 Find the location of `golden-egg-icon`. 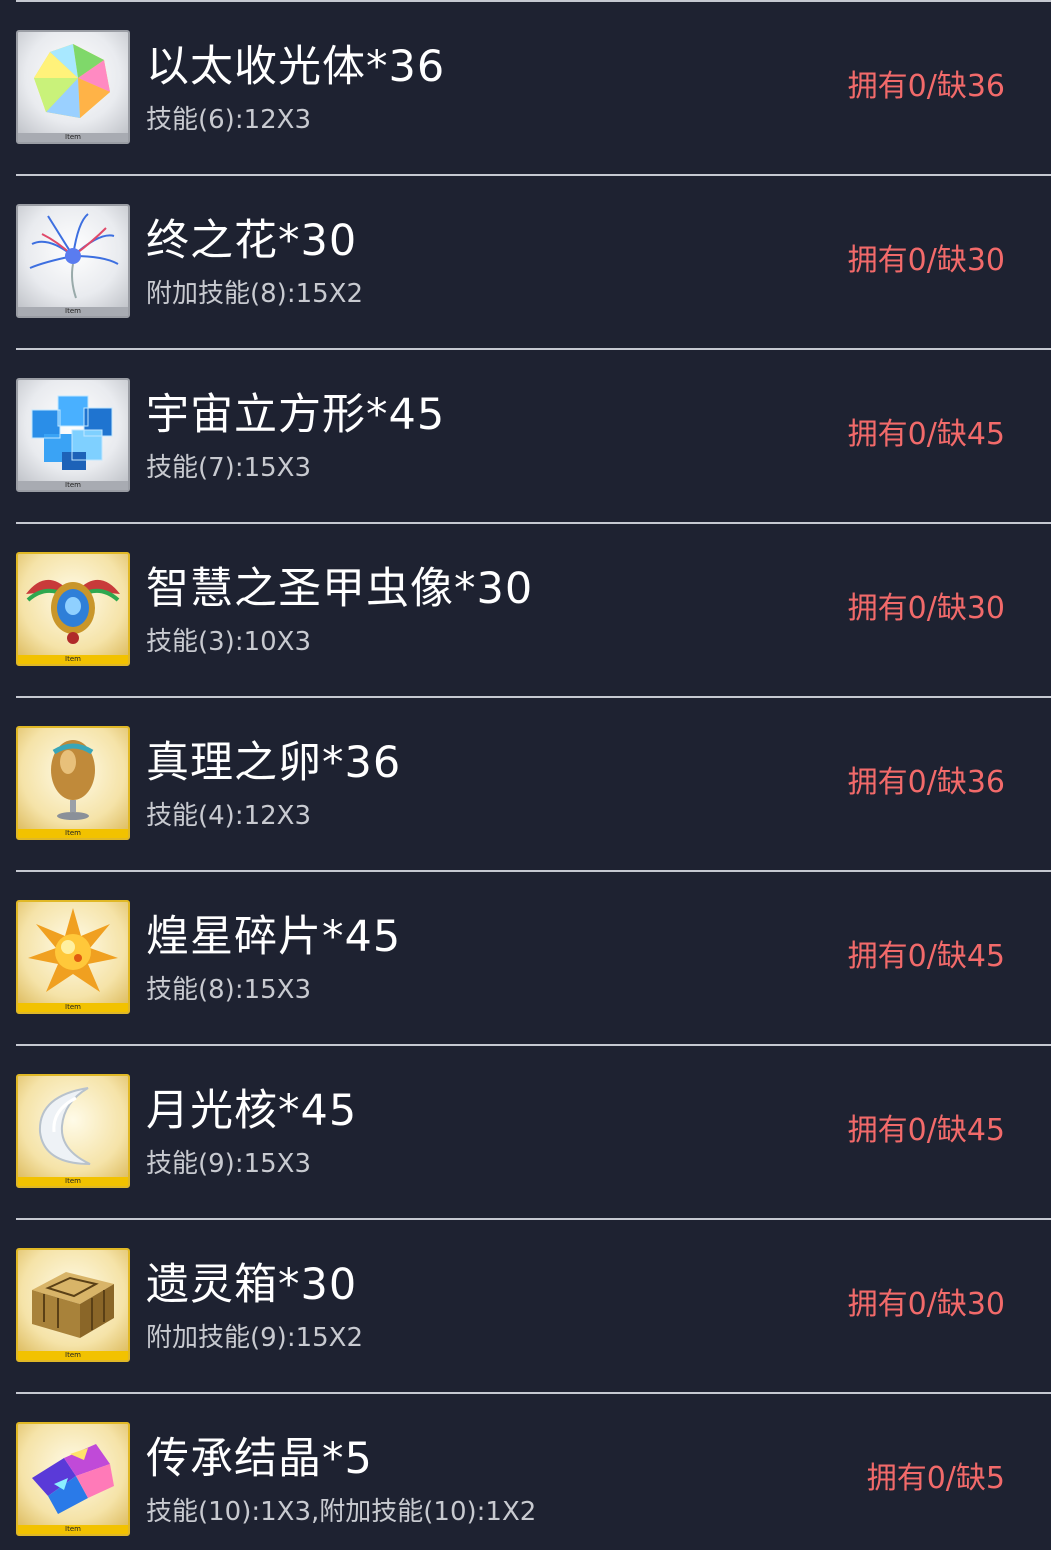

golden-egg-icon is located at coordinates (73, 780).